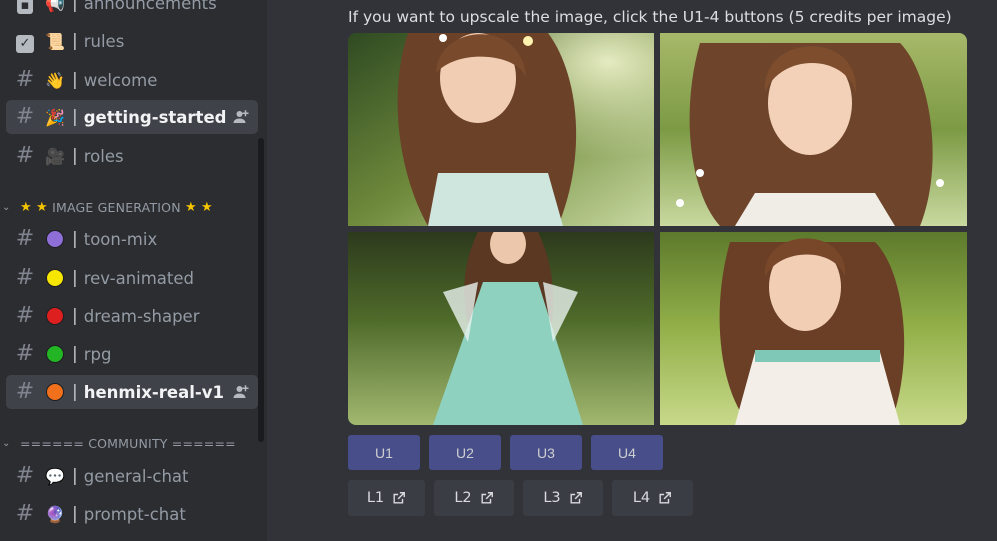  I want to click on category-community: ⌄ ====== COMMUNITY ======, so click(118, 443).